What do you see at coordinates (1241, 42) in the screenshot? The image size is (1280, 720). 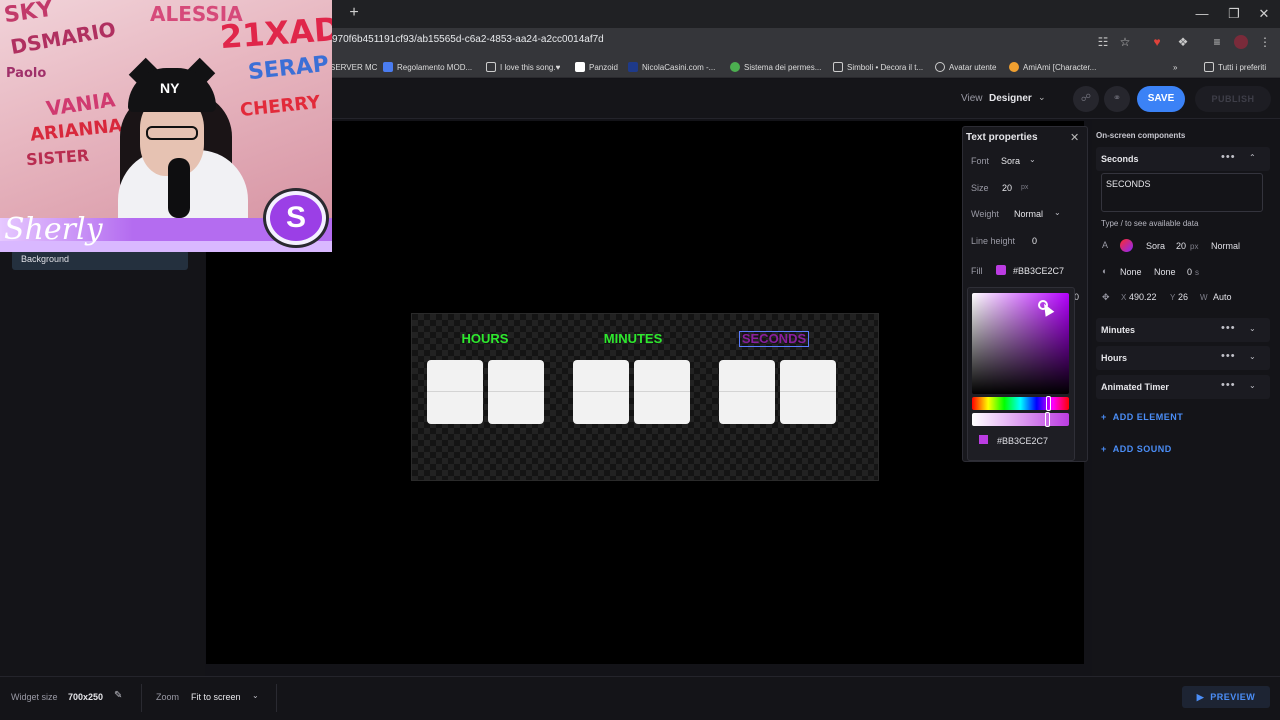 I see `profile-avatar` at bounding box center [1241, 42].